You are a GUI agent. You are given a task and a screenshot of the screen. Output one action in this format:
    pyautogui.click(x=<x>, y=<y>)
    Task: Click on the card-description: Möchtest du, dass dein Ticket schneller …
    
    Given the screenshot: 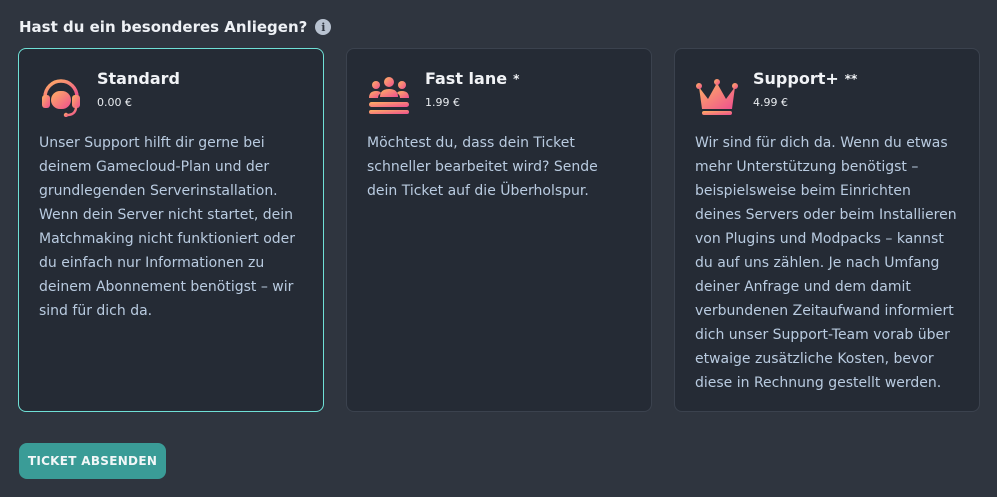 What is the action you would take?
    pyautogui.click(x=482, y=167)
    